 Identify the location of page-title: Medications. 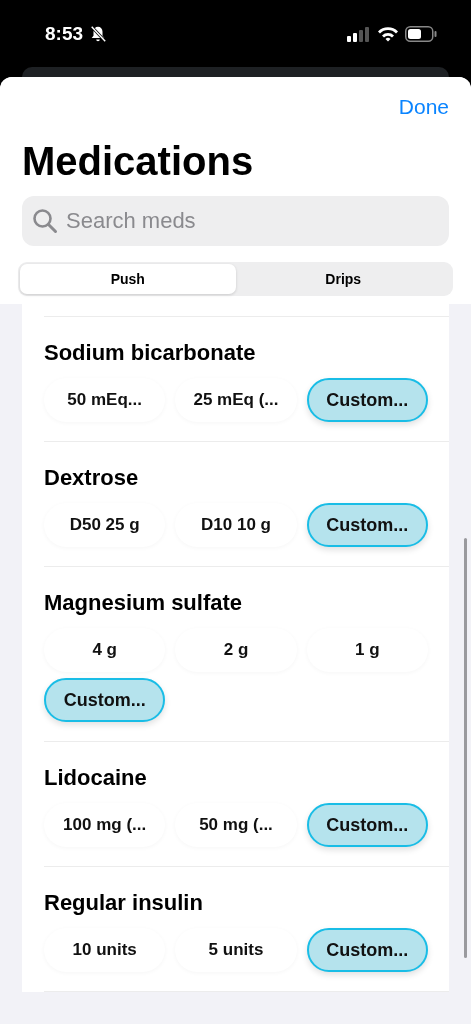
(138, 161).